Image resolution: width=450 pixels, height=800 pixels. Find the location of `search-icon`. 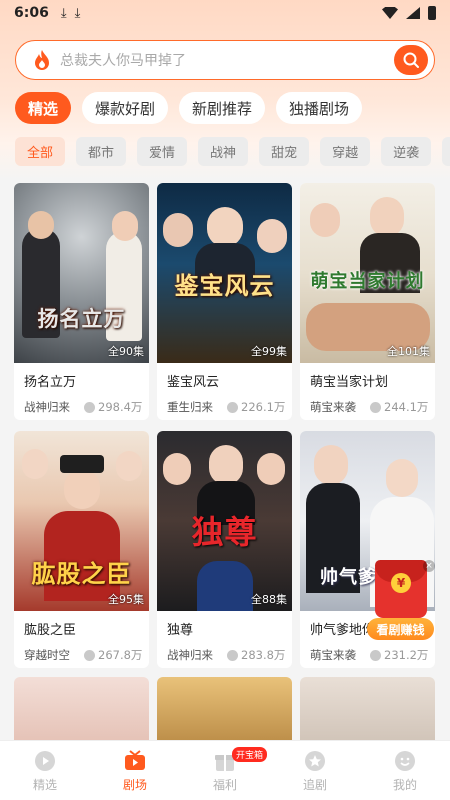

search-icon is located at coordinates (411, 60).